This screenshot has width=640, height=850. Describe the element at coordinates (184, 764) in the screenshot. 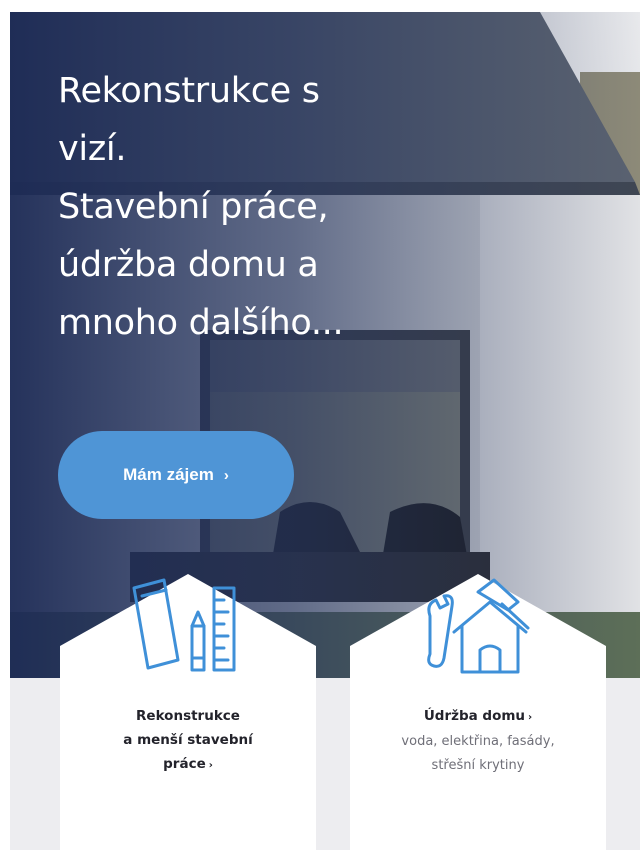

I see `service-title-text: práce` at that location.